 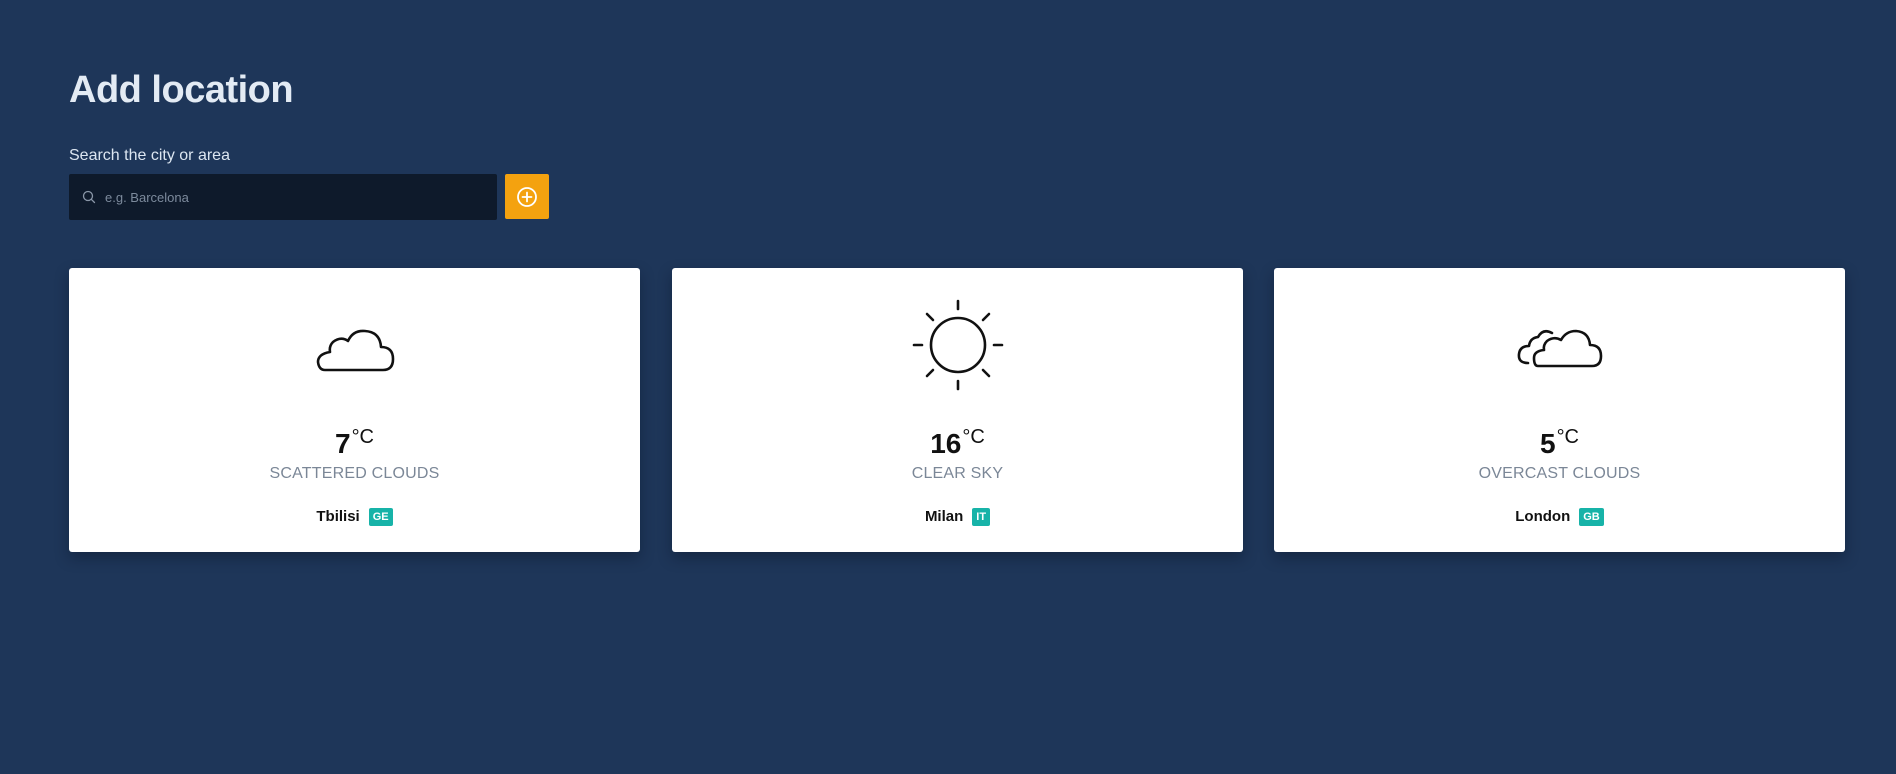 What do you see at coordinates (301, 197) in the screenshot?
I see `search-input` at bounding box center [301, 197].